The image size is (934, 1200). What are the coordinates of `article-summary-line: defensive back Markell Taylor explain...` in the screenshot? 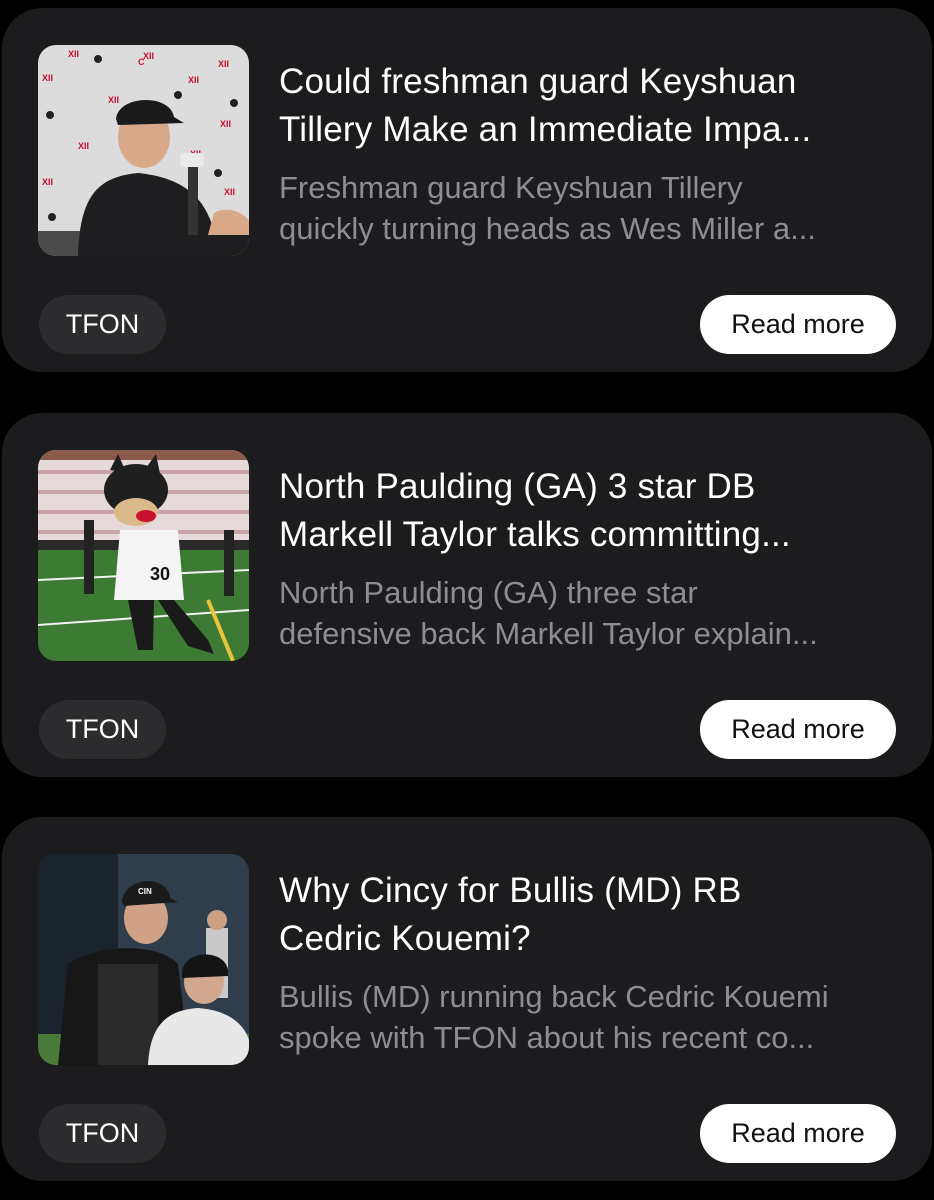 It's located at (548, 633).